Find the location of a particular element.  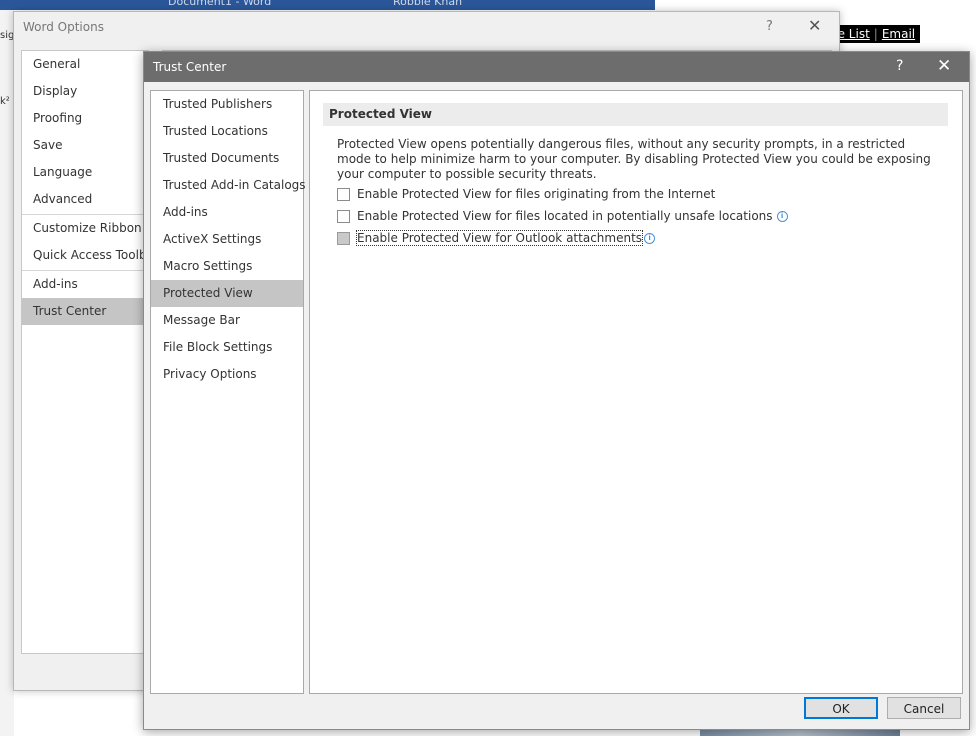

nav-item-activex-settings: ActiveX Settings is located at coordinates (227, 239).